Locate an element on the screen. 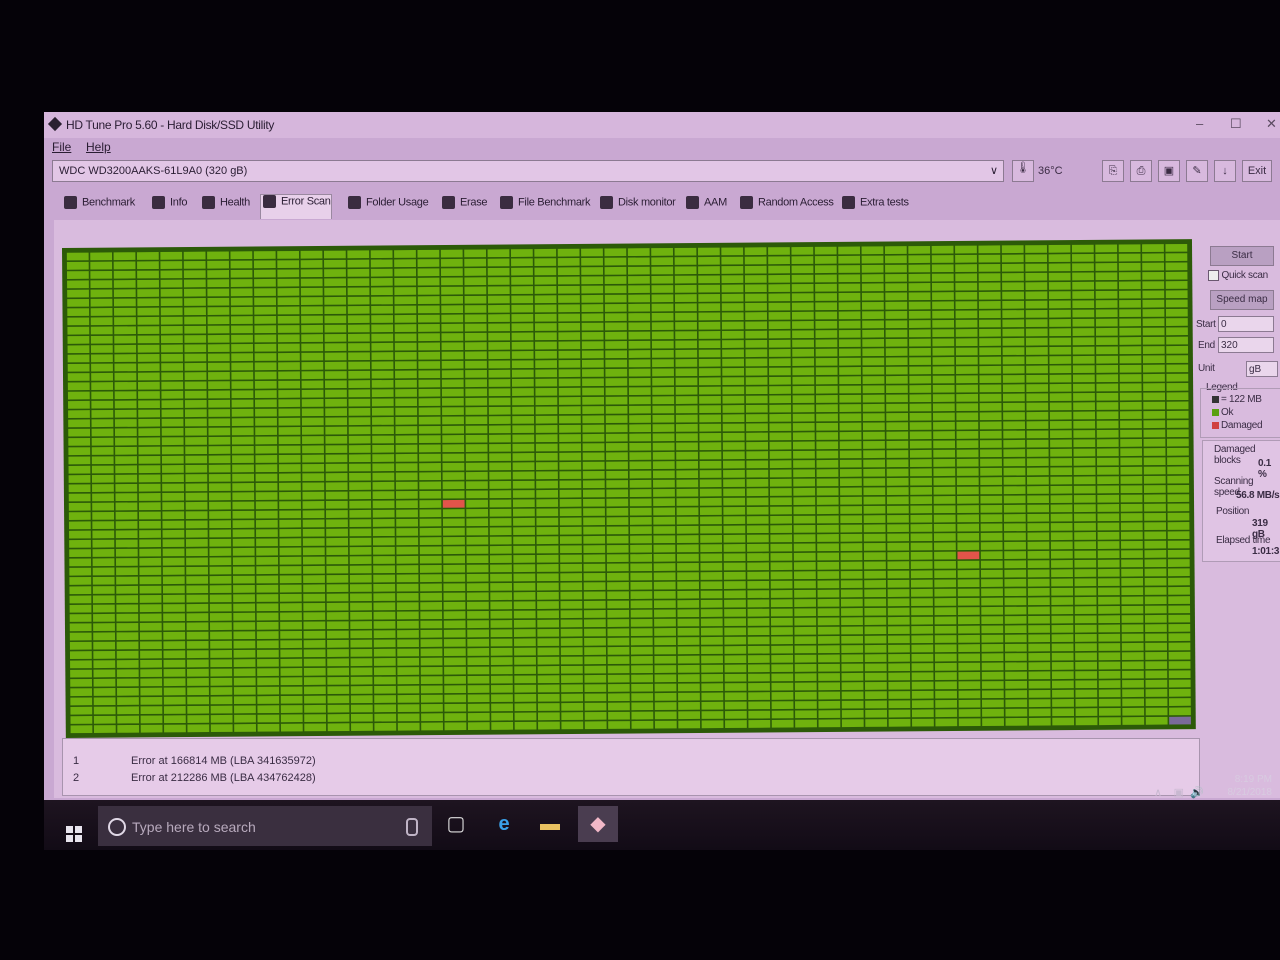 The height and width of the screenshot is (960, 1280). save-icon: ↓ is located at coordinates (1225, 171).